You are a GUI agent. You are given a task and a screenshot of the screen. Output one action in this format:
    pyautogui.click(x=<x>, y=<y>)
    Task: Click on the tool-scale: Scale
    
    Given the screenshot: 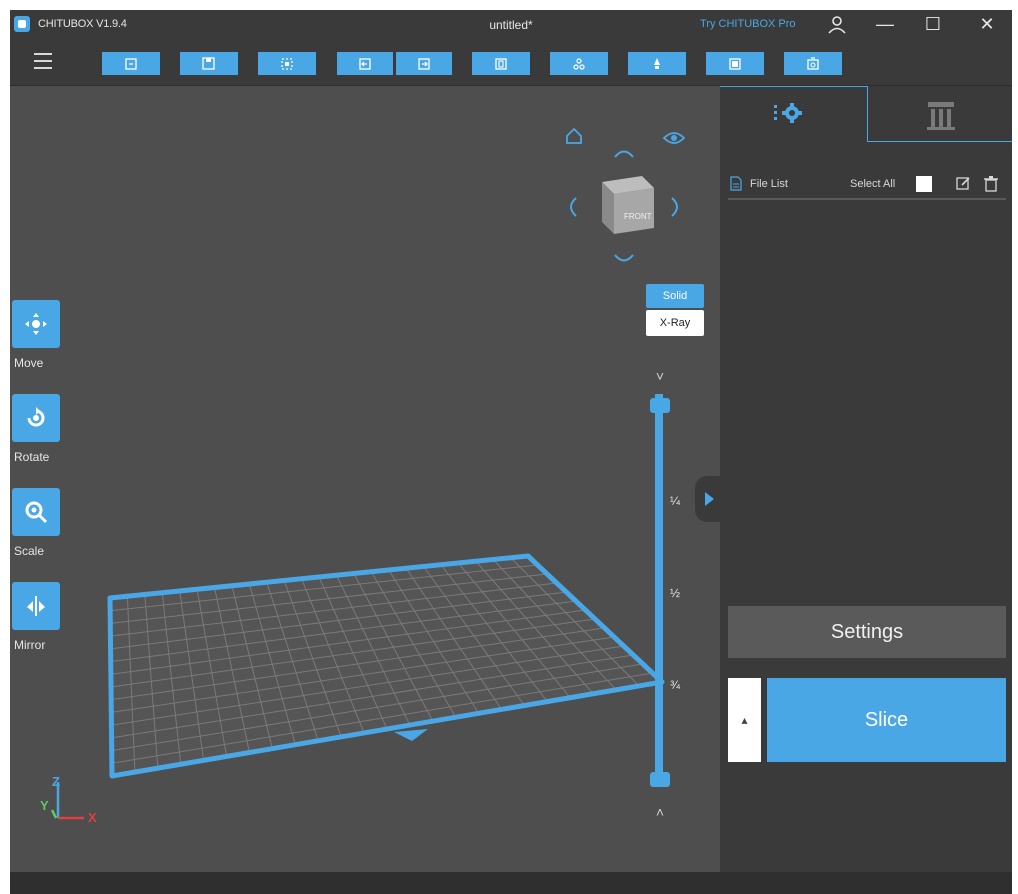 What is the action you would take?
    pyautogui.click(x=36, y=523)
    